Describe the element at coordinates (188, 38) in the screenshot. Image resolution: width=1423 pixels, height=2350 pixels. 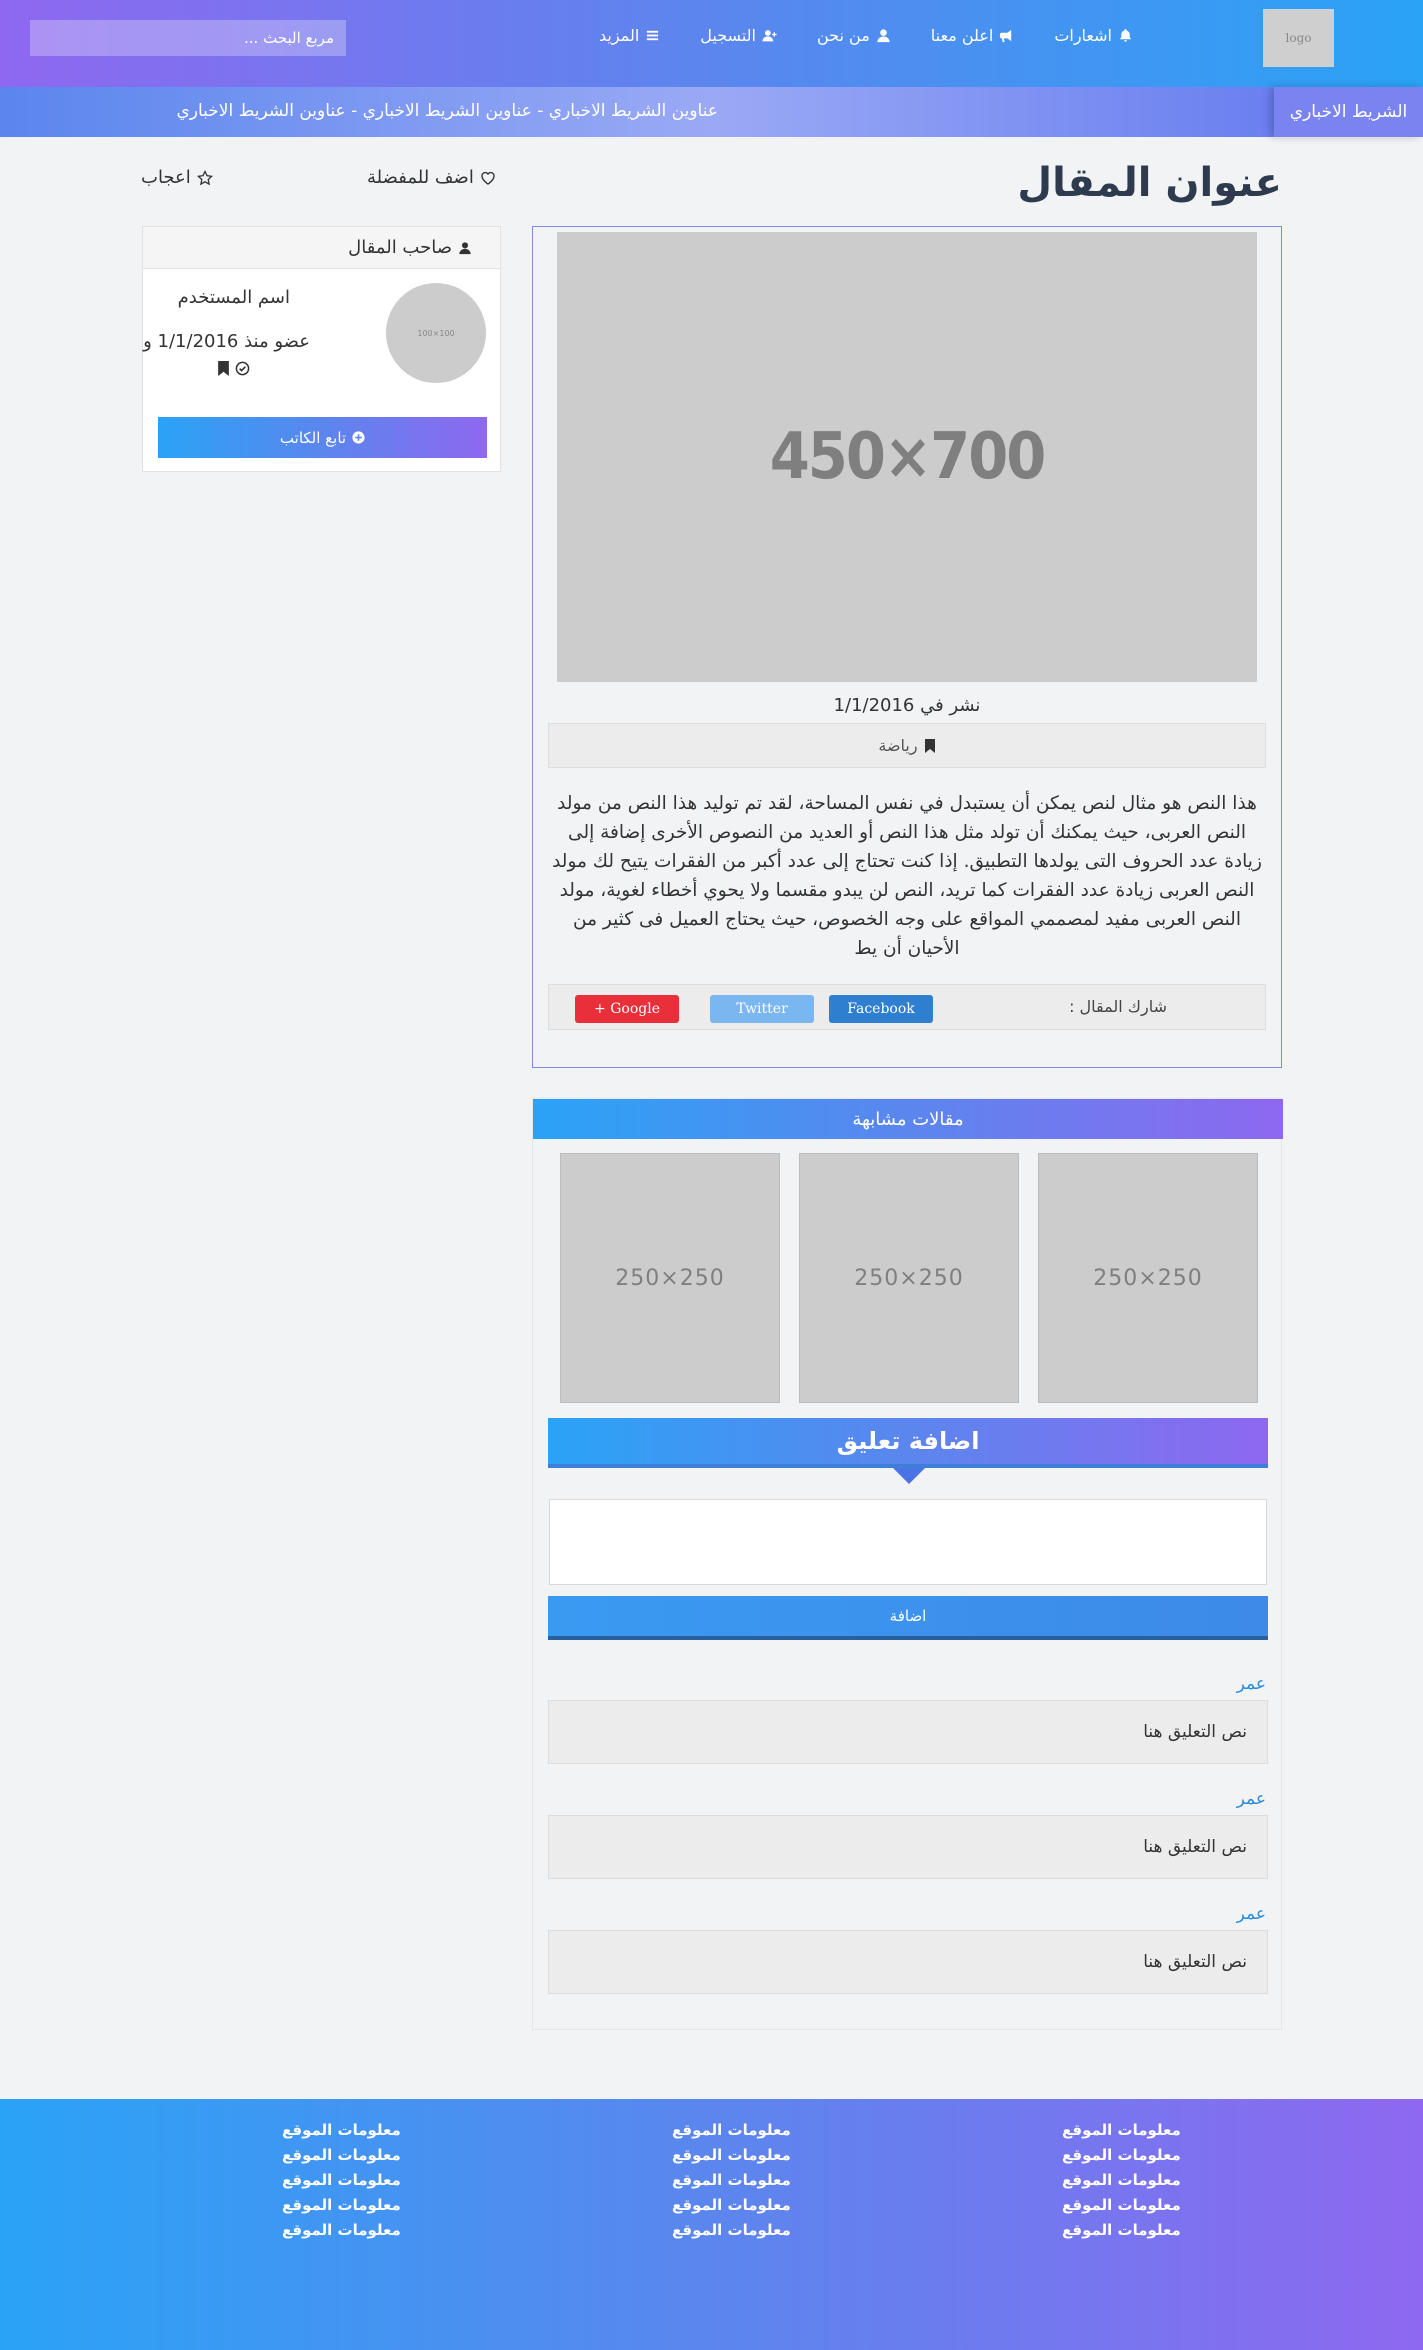
I see `search-input` at that location.